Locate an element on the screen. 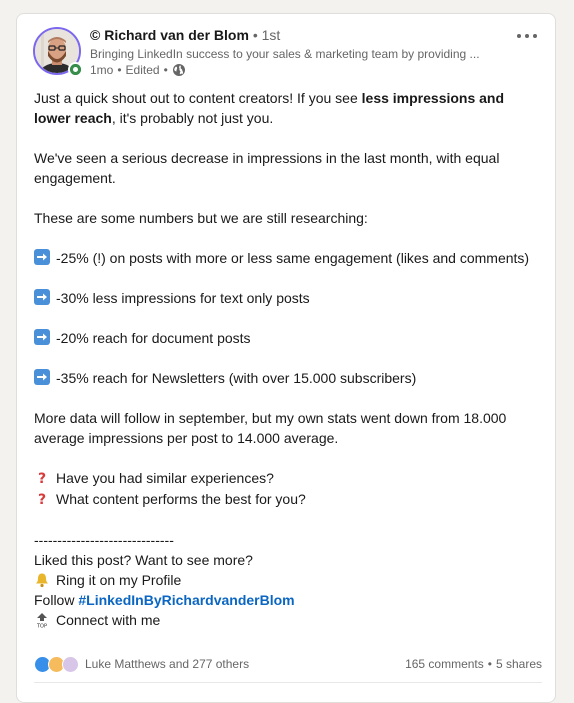  post-meta: 1mo • Edited • is located at coordinates (138, 70).